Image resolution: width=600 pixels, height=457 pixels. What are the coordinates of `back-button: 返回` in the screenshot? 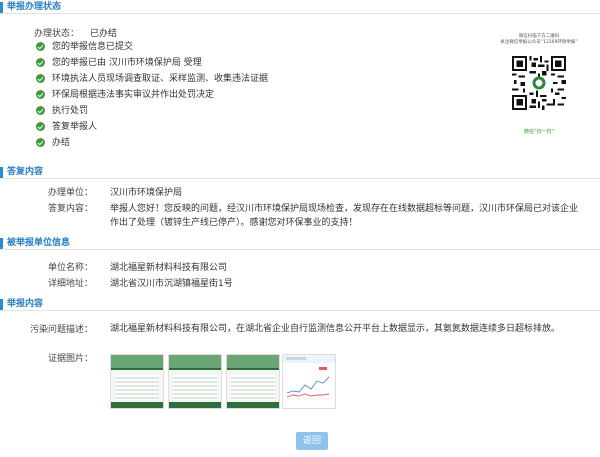 It's located at (312, 441).